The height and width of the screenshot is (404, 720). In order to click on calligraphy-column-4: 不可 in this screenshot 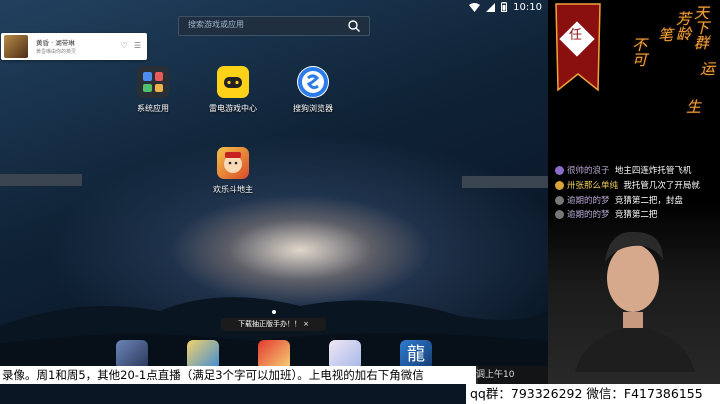, I will do `click(640, 52)`.